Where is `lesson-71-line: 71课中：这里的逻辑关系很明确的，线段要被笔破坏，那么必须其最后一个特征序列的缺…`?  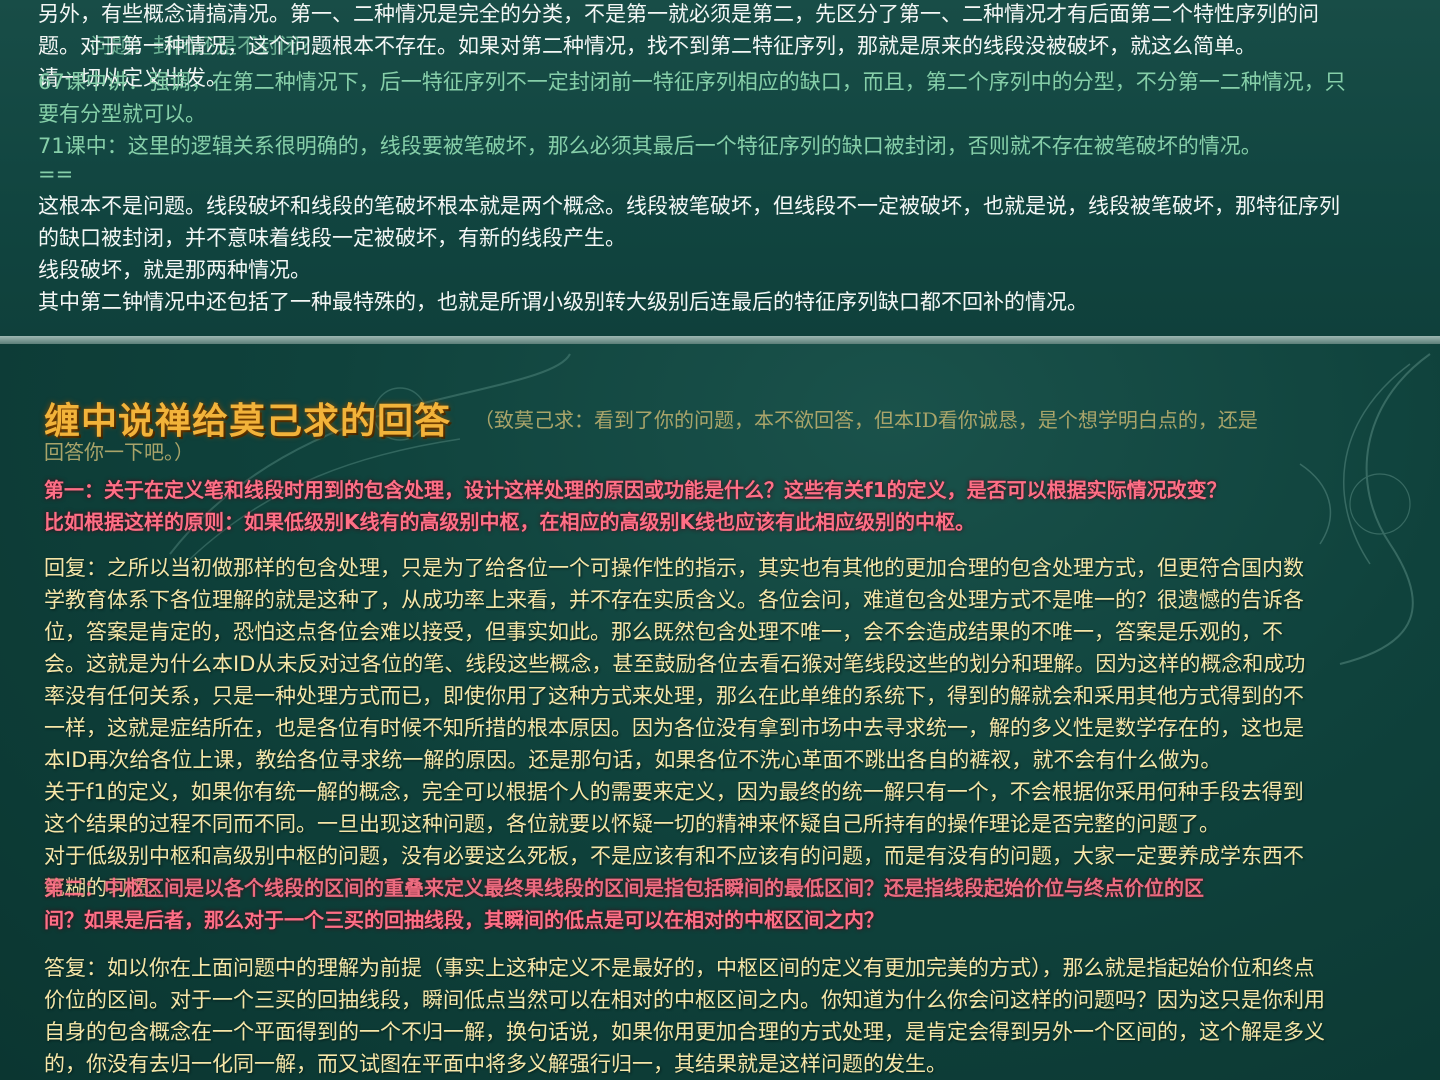
lesson-71-line: 71课中：这里的逻辑关系很明确的，线段要被笔破坏，那么必须其最后一个特征序列的缺… is located at coordinates (650, 146).